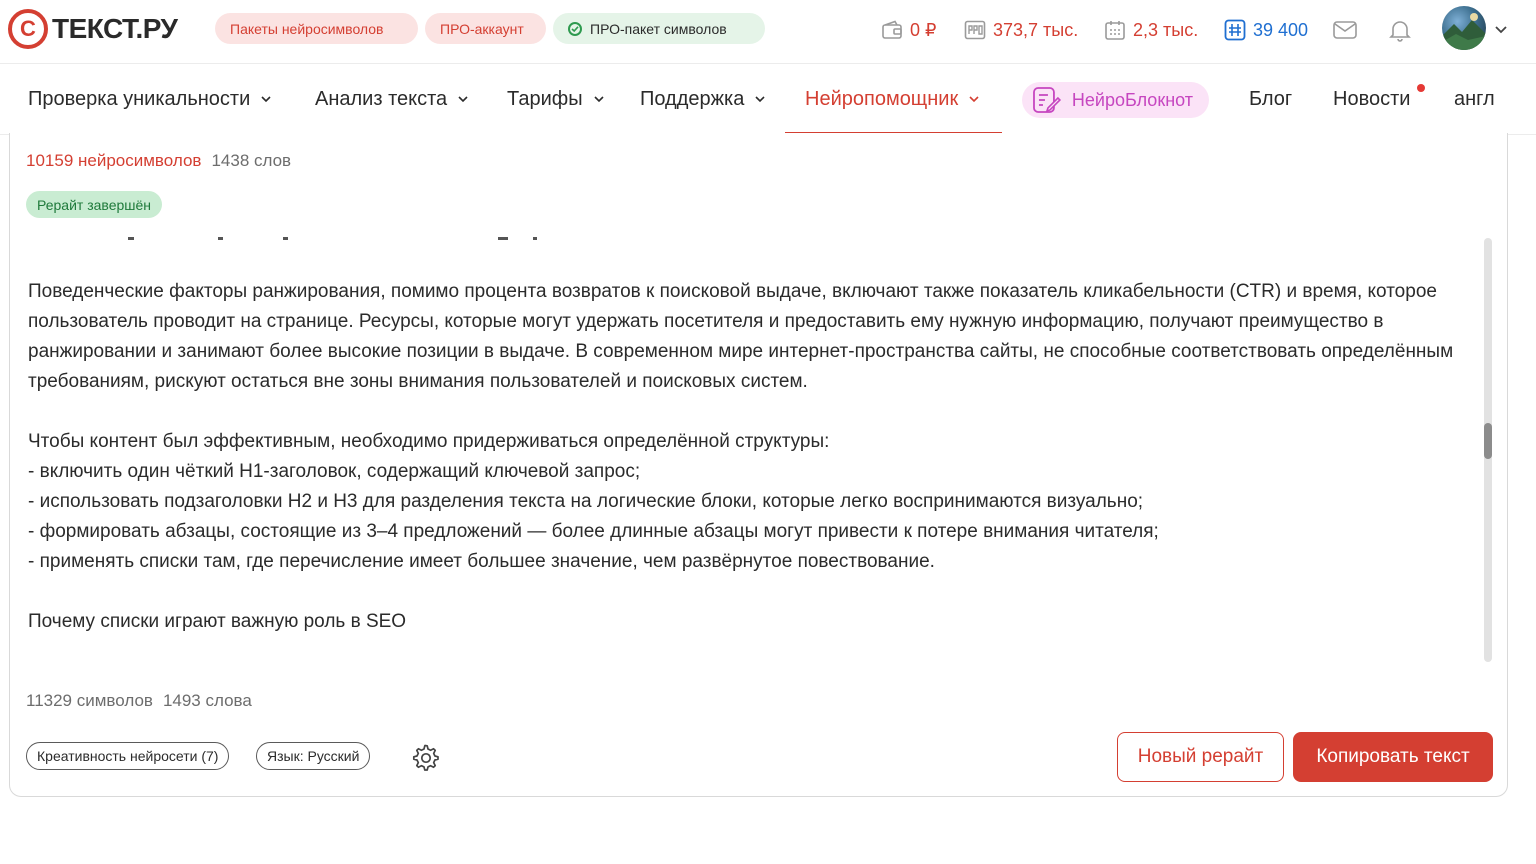 The height and width of the screenshot is (864, 1536). What do you see at coordinates (332, 238) in the screenshot?
I see `clipped-text-fragment` at bounding box center [332, 238].